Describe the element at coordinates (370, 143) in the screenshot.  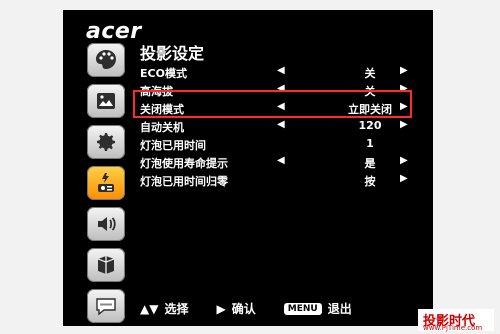
I see `setting-value: 1` at that location.